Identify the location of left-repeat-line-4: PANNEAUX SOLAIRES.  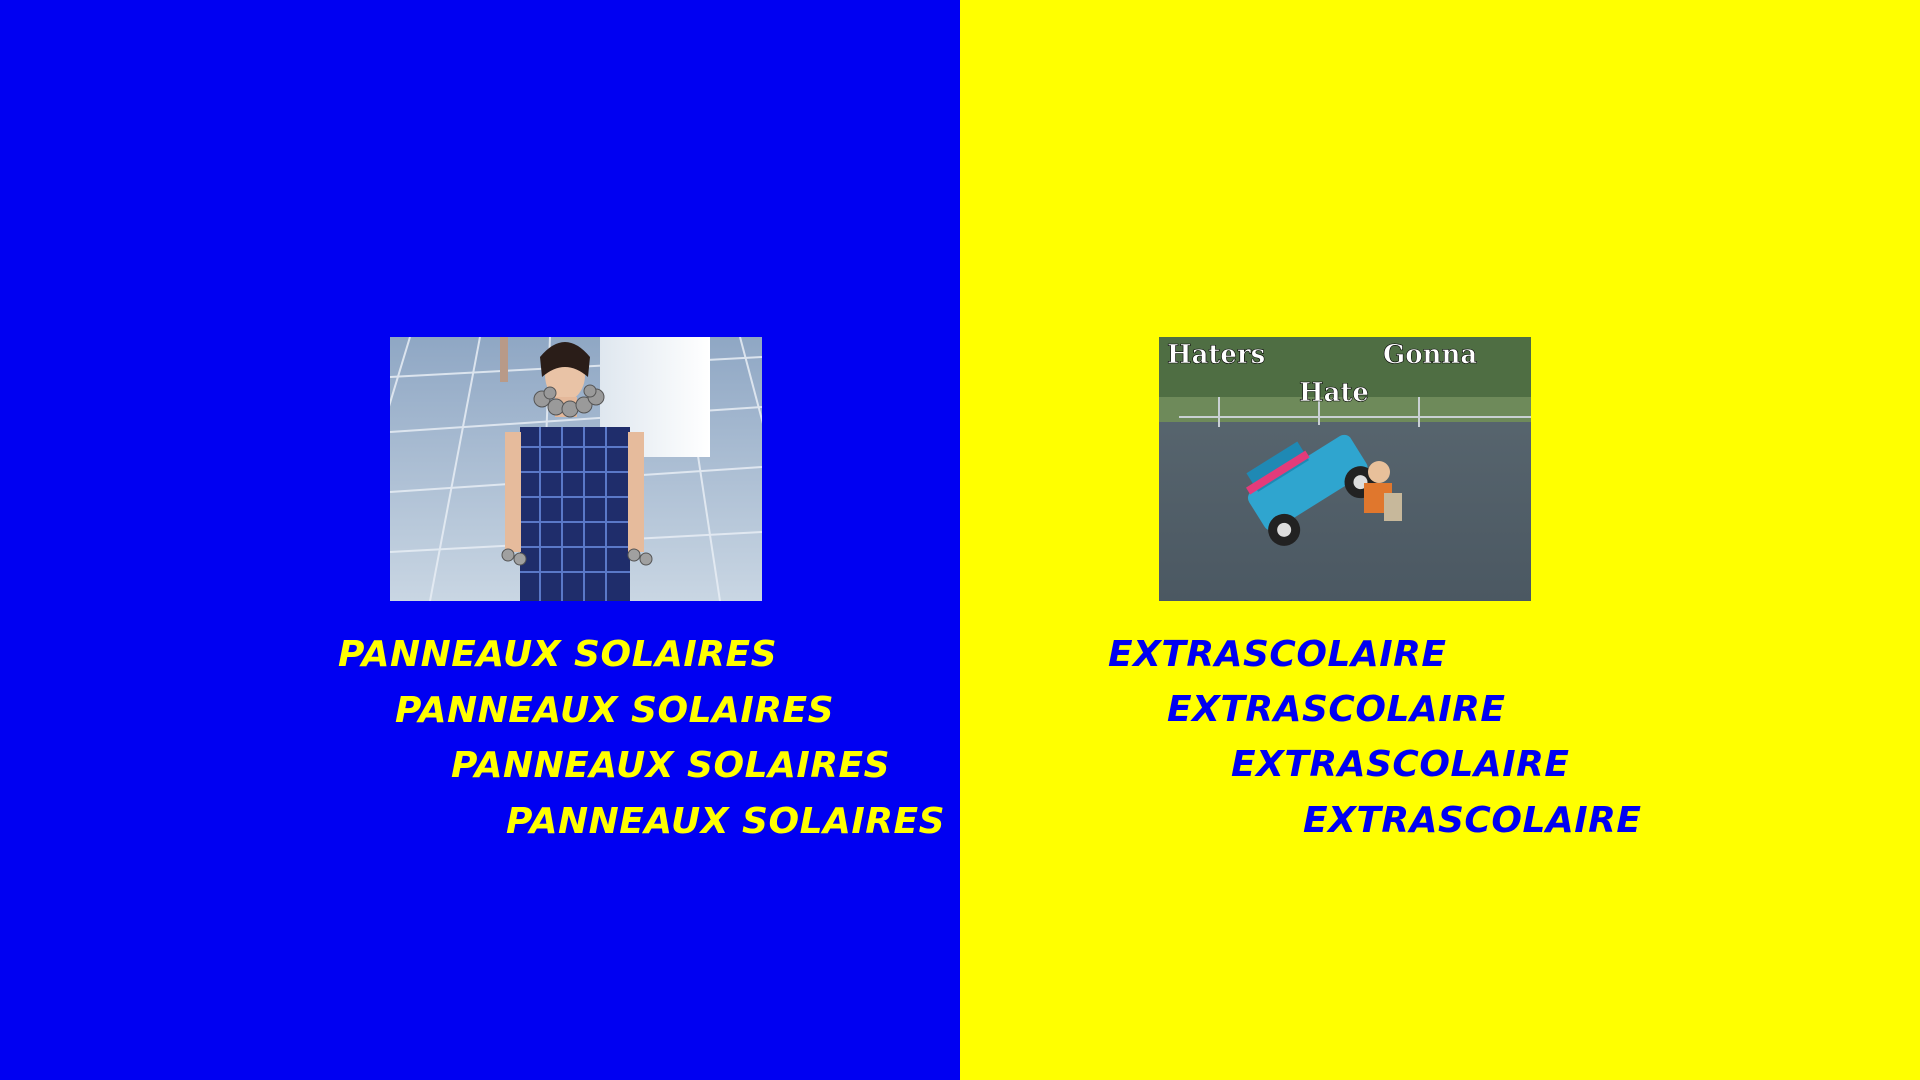
(726, 821).